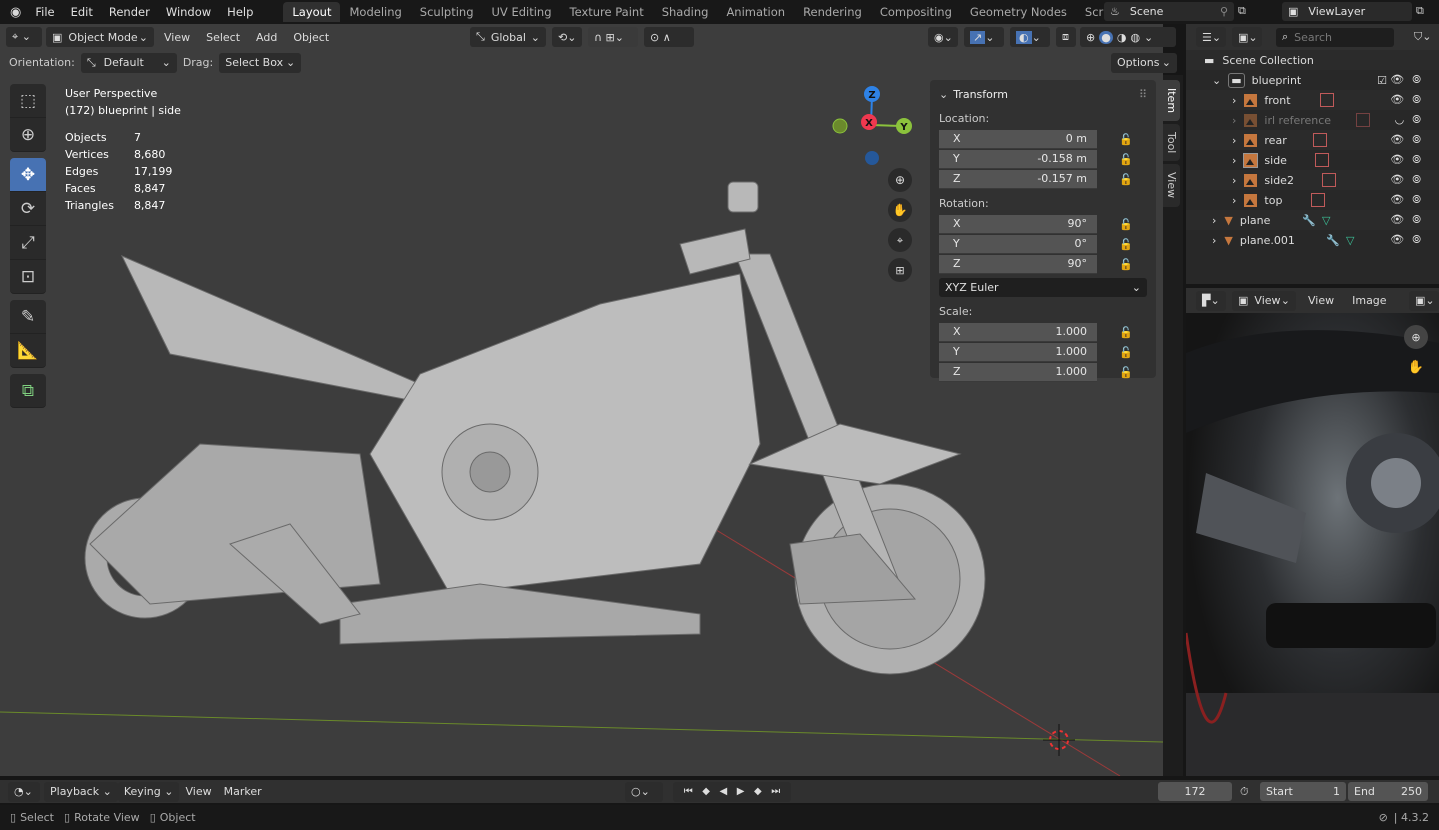 The image size is (1439, 830). What do you see at coordinates (1382, 80) in the screenshot?
I see `checkbox-icon: ☑` at bounding box center [1382, 80].